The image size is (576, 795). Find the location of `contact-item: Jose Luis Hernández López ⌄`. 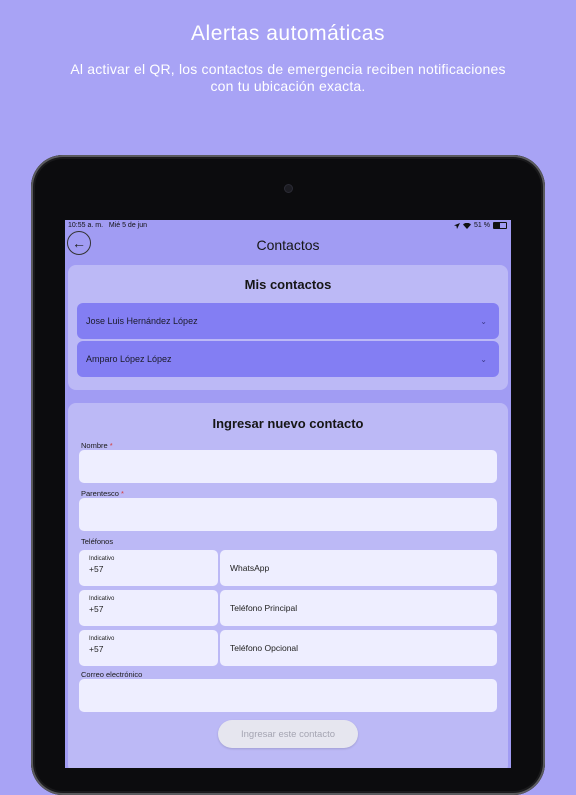

contact-item: Jose Luis Hernández López ⌄ is located at coordinates (288, 321).